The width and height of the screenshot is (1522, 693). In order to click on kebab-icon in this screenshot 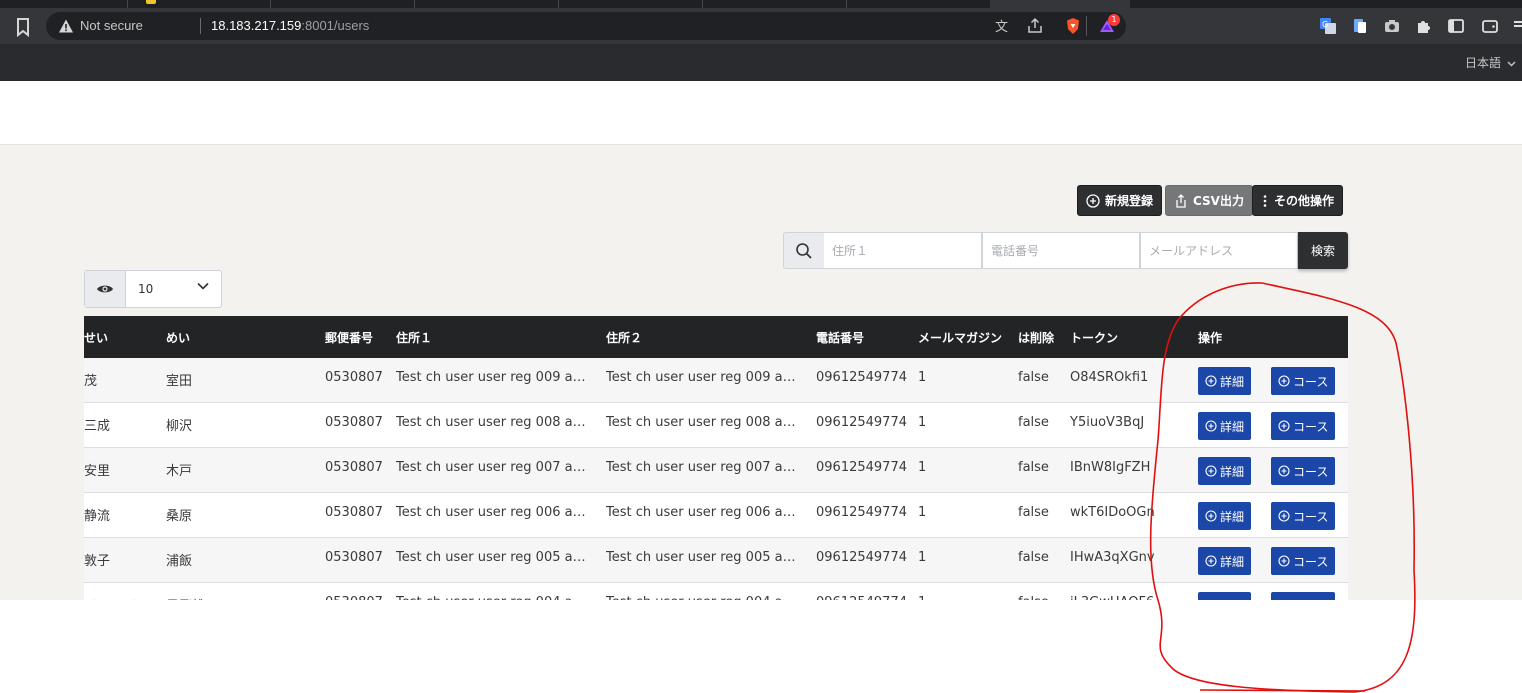, I will do `click(1265, 200)`.